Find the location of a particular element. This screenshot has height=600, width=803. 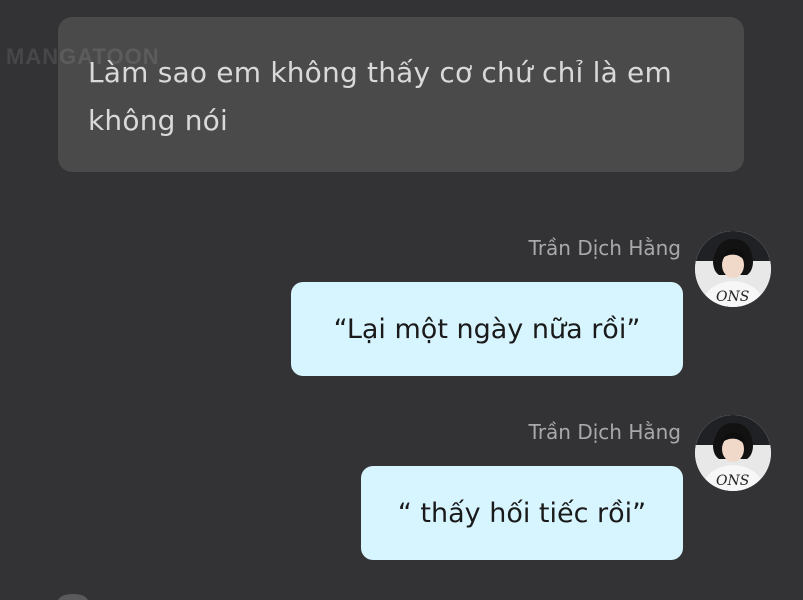

watermark: MANGATOON is located at coordinates (83, 56).